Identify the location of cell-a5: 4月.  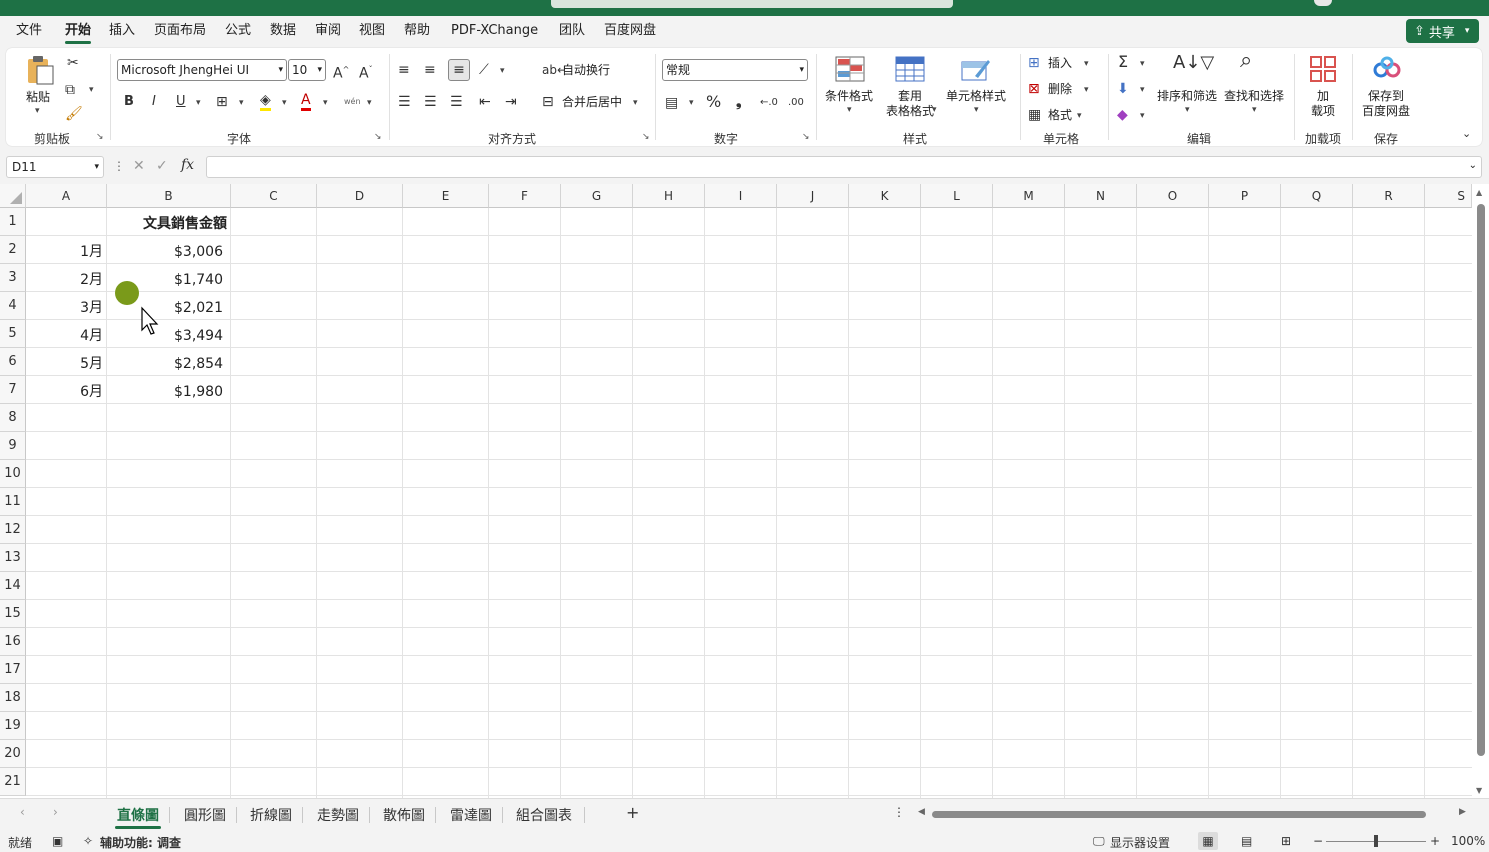
(64, 336).